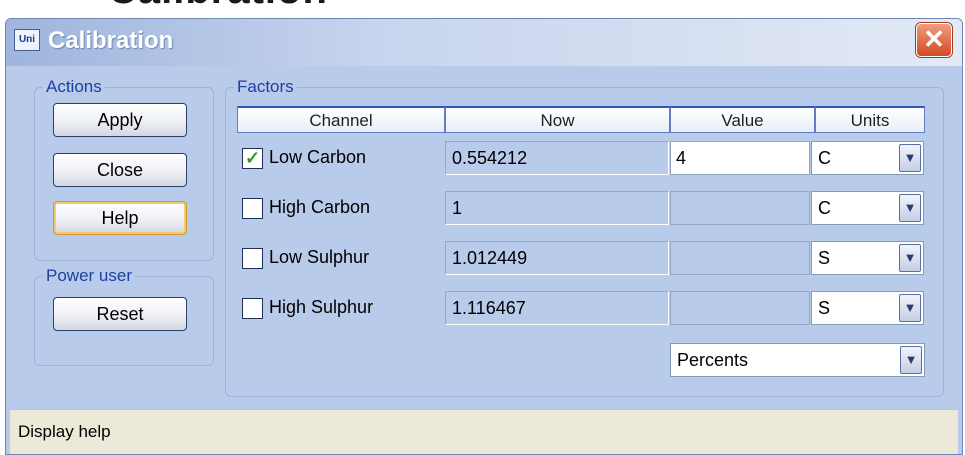 The width and height of the screenshot is (965, 455). What do you see at coordinates (318, 157) in the screenshot?
I see `channel-label-low-carbon: Low Carbon` at bounding box center [318, 157].